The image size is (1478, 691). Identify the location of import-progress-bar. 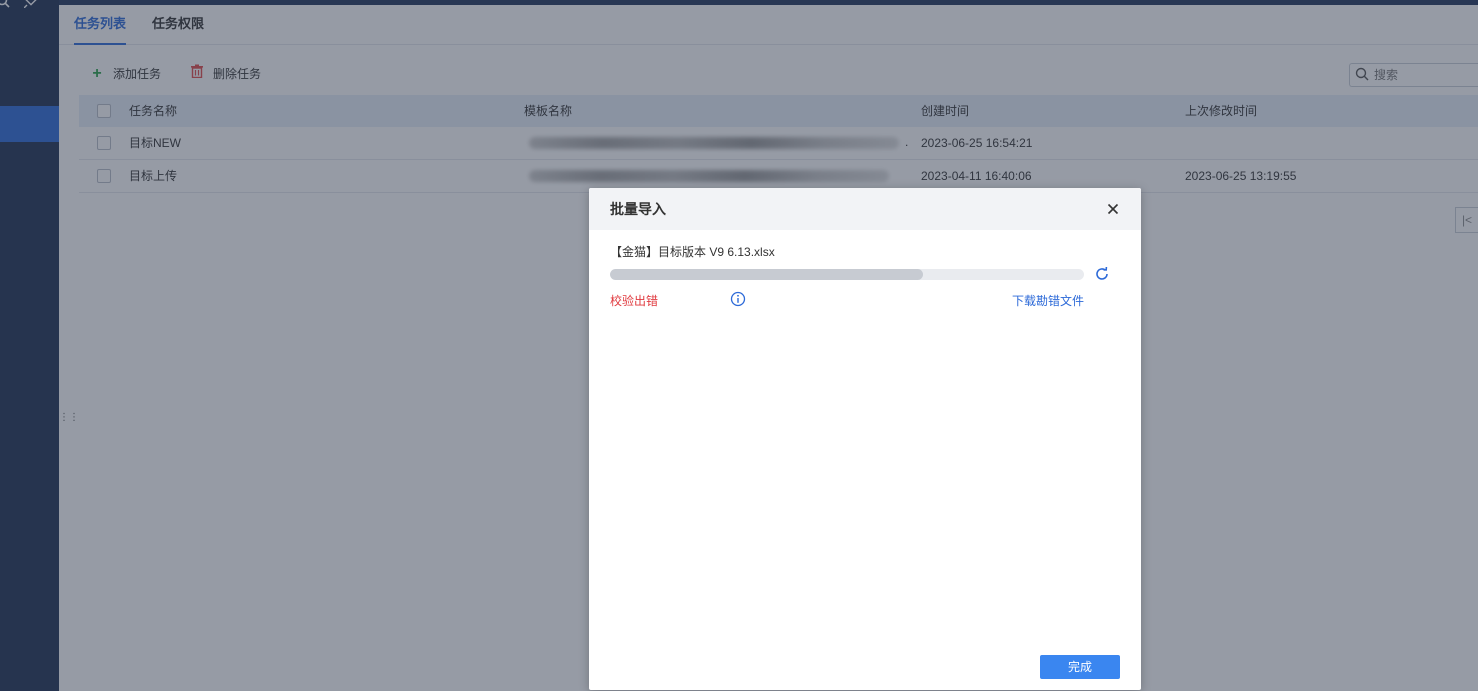
(847, 274).